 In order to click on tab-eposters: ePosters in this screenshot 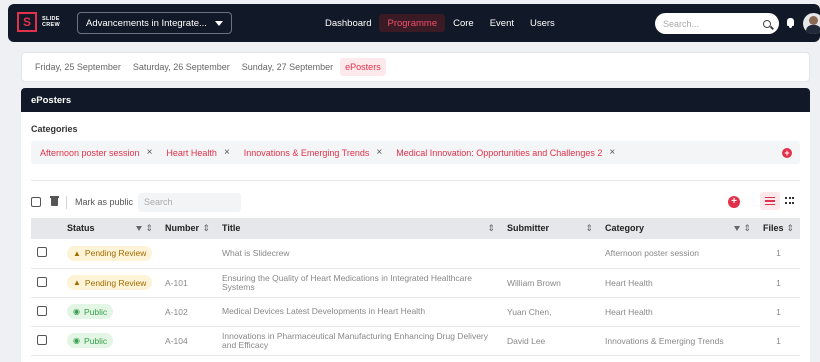, I will do `click(363, 67)`.